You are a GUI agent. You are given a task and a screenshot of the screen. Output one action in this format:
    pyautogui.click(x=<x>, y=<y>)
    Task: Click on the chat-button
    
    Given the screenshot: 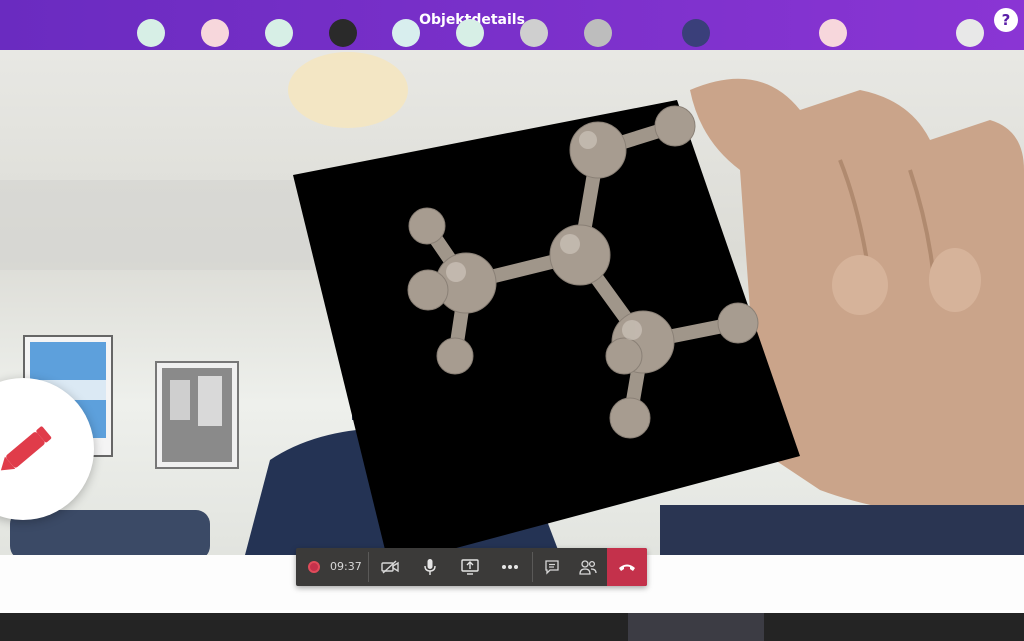 What is the action you would take?
    pyautogui.click(x=552, y=567)
    